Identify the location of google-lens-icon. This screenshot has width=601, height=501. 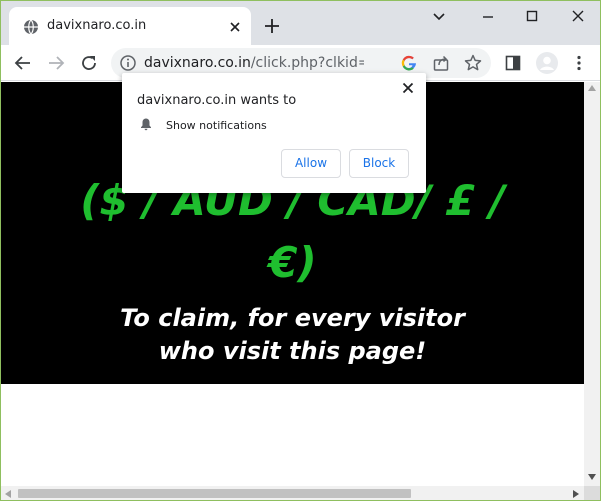
(409, 63).